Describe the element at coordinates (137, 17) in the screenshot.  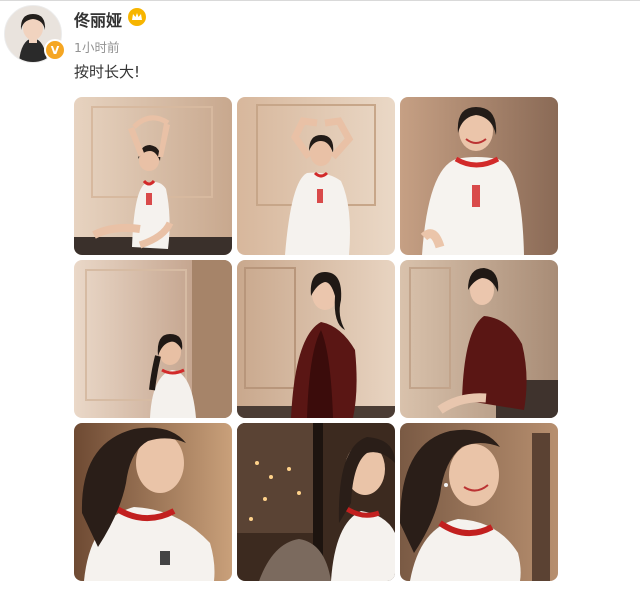
I see `crown-icon` at that location.